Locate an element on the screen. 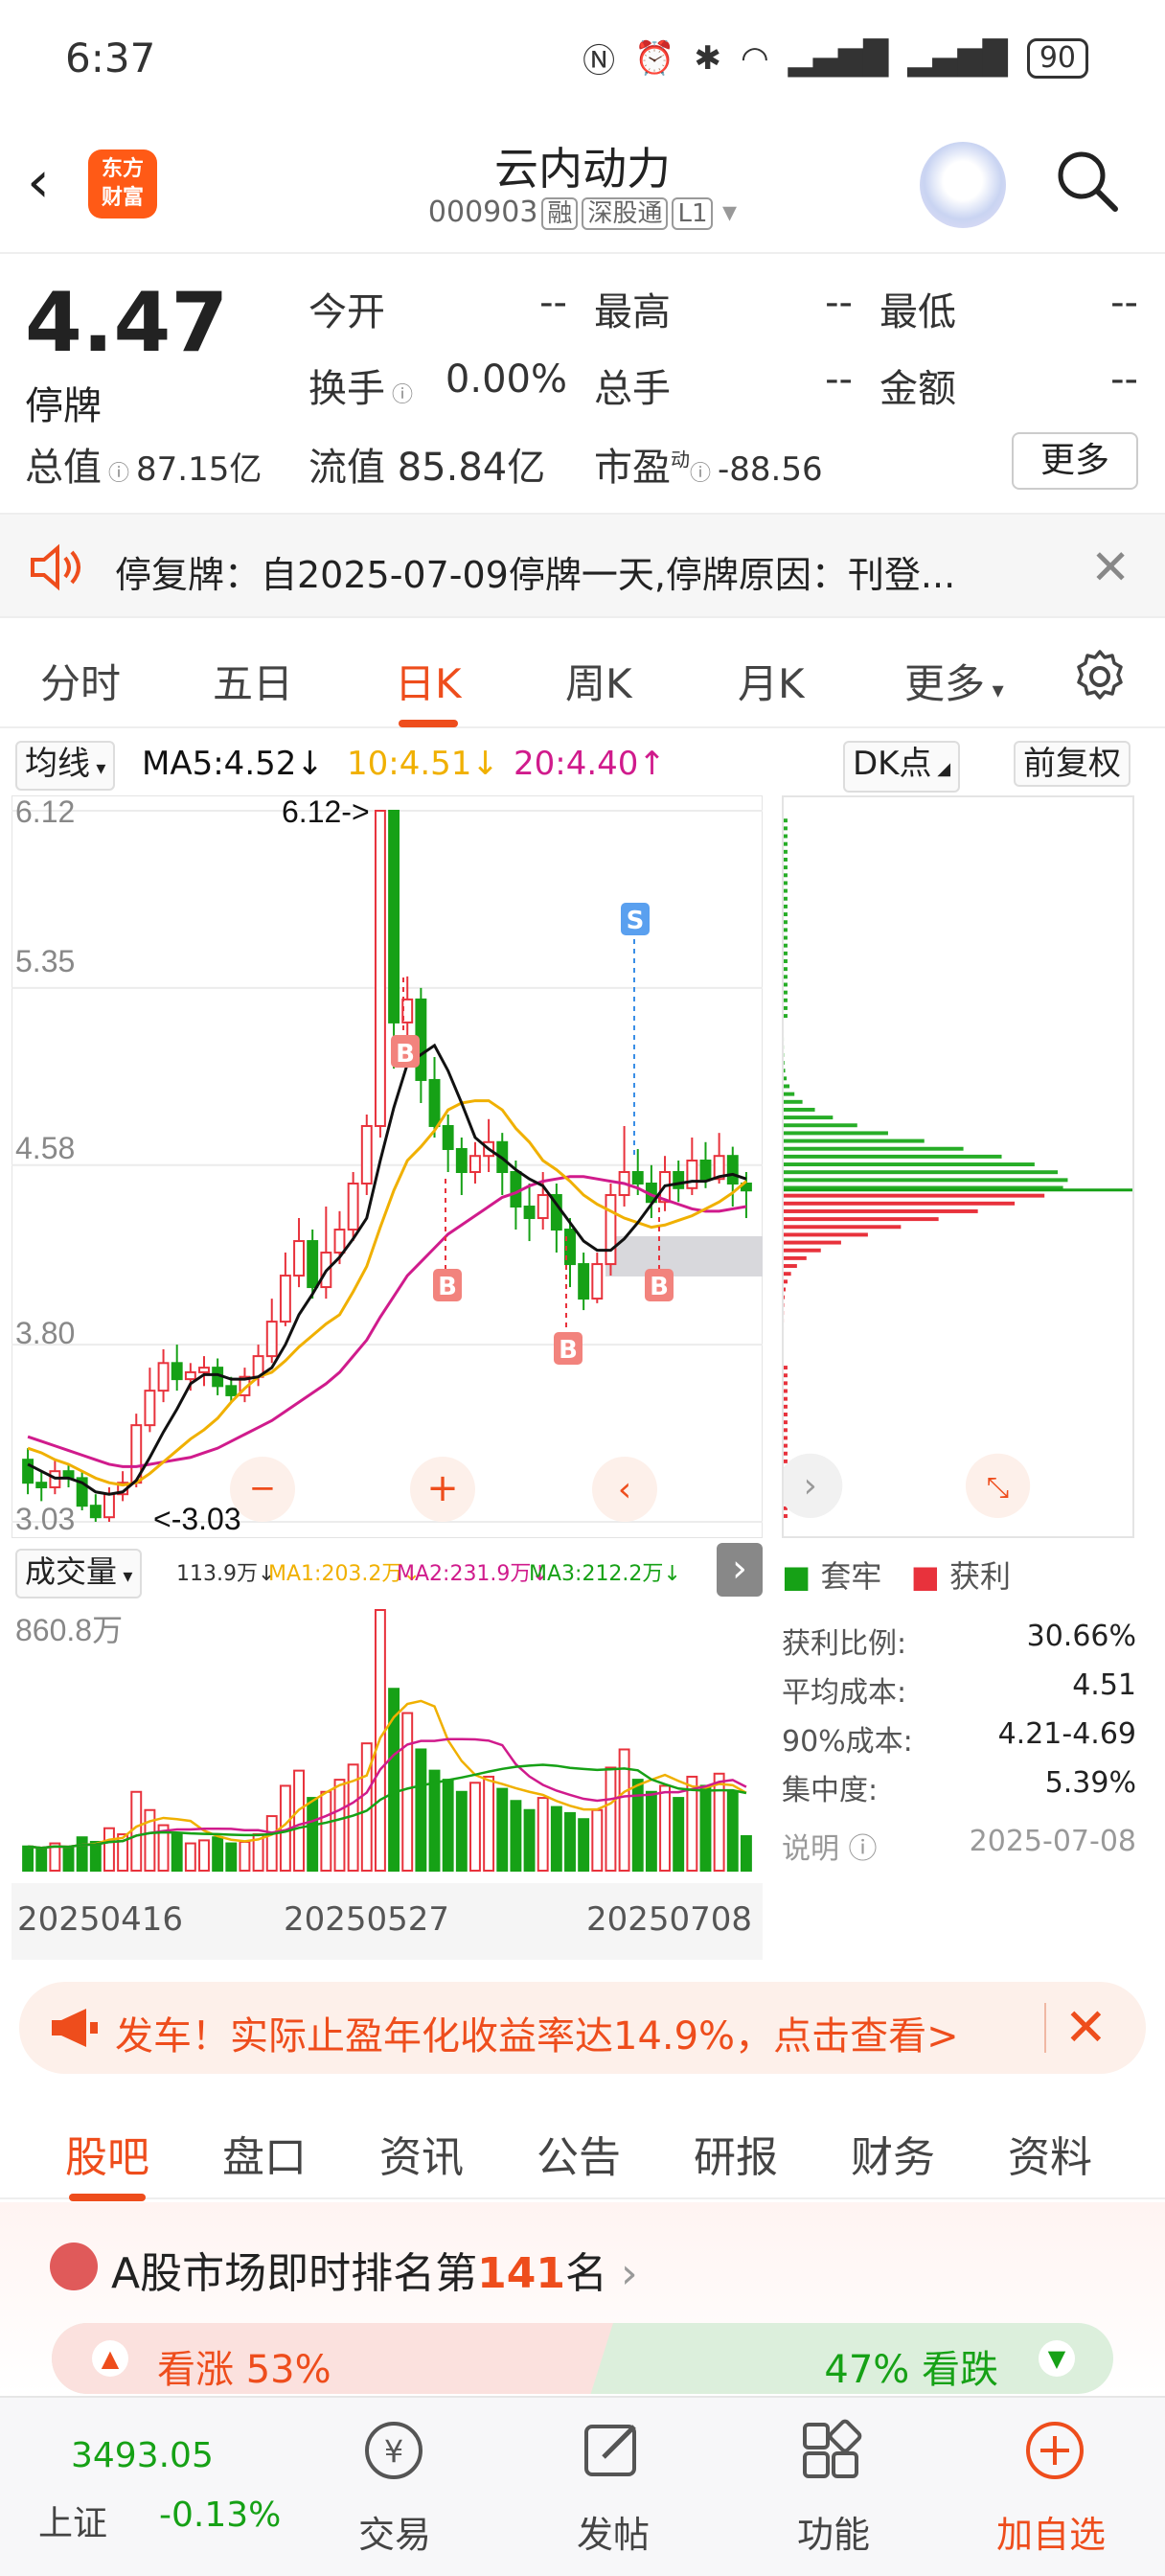  index-change: -0.13% is located at coordinates (220, 2515).